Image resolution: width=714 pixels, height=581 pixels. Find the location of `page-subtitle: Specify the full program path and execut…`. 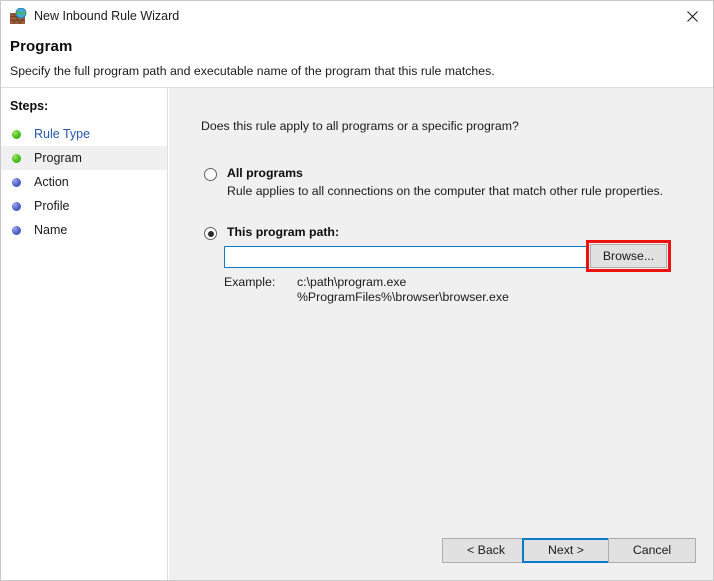

page-subtitle: Specify the full program path and execut… is located at coordinates (252, 71).